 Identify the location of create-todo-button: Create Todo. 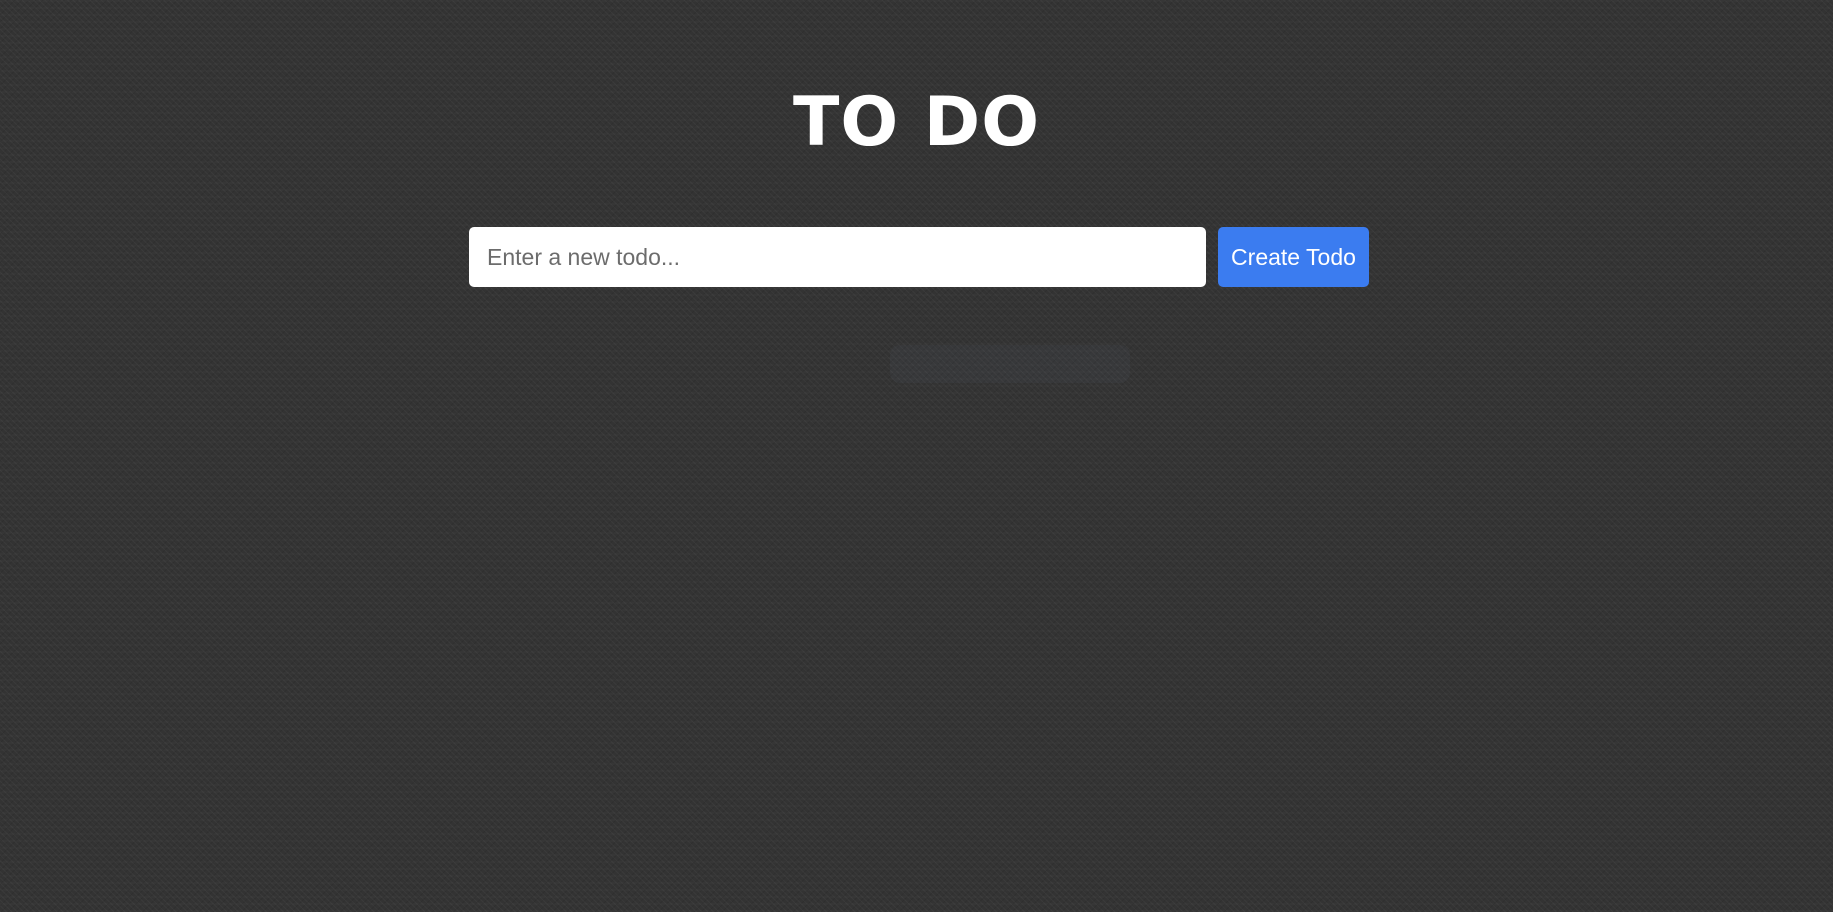
(1293, 257).